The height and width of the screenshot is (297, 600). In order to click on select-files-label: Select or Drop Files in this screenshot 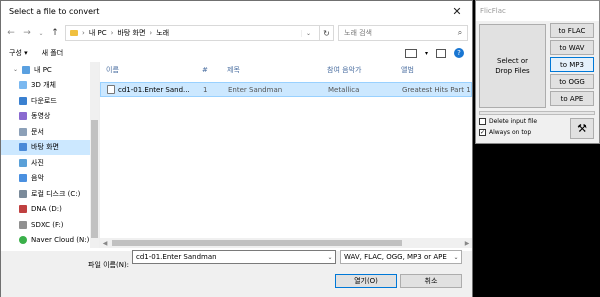, I will do `click(512, 66)`.